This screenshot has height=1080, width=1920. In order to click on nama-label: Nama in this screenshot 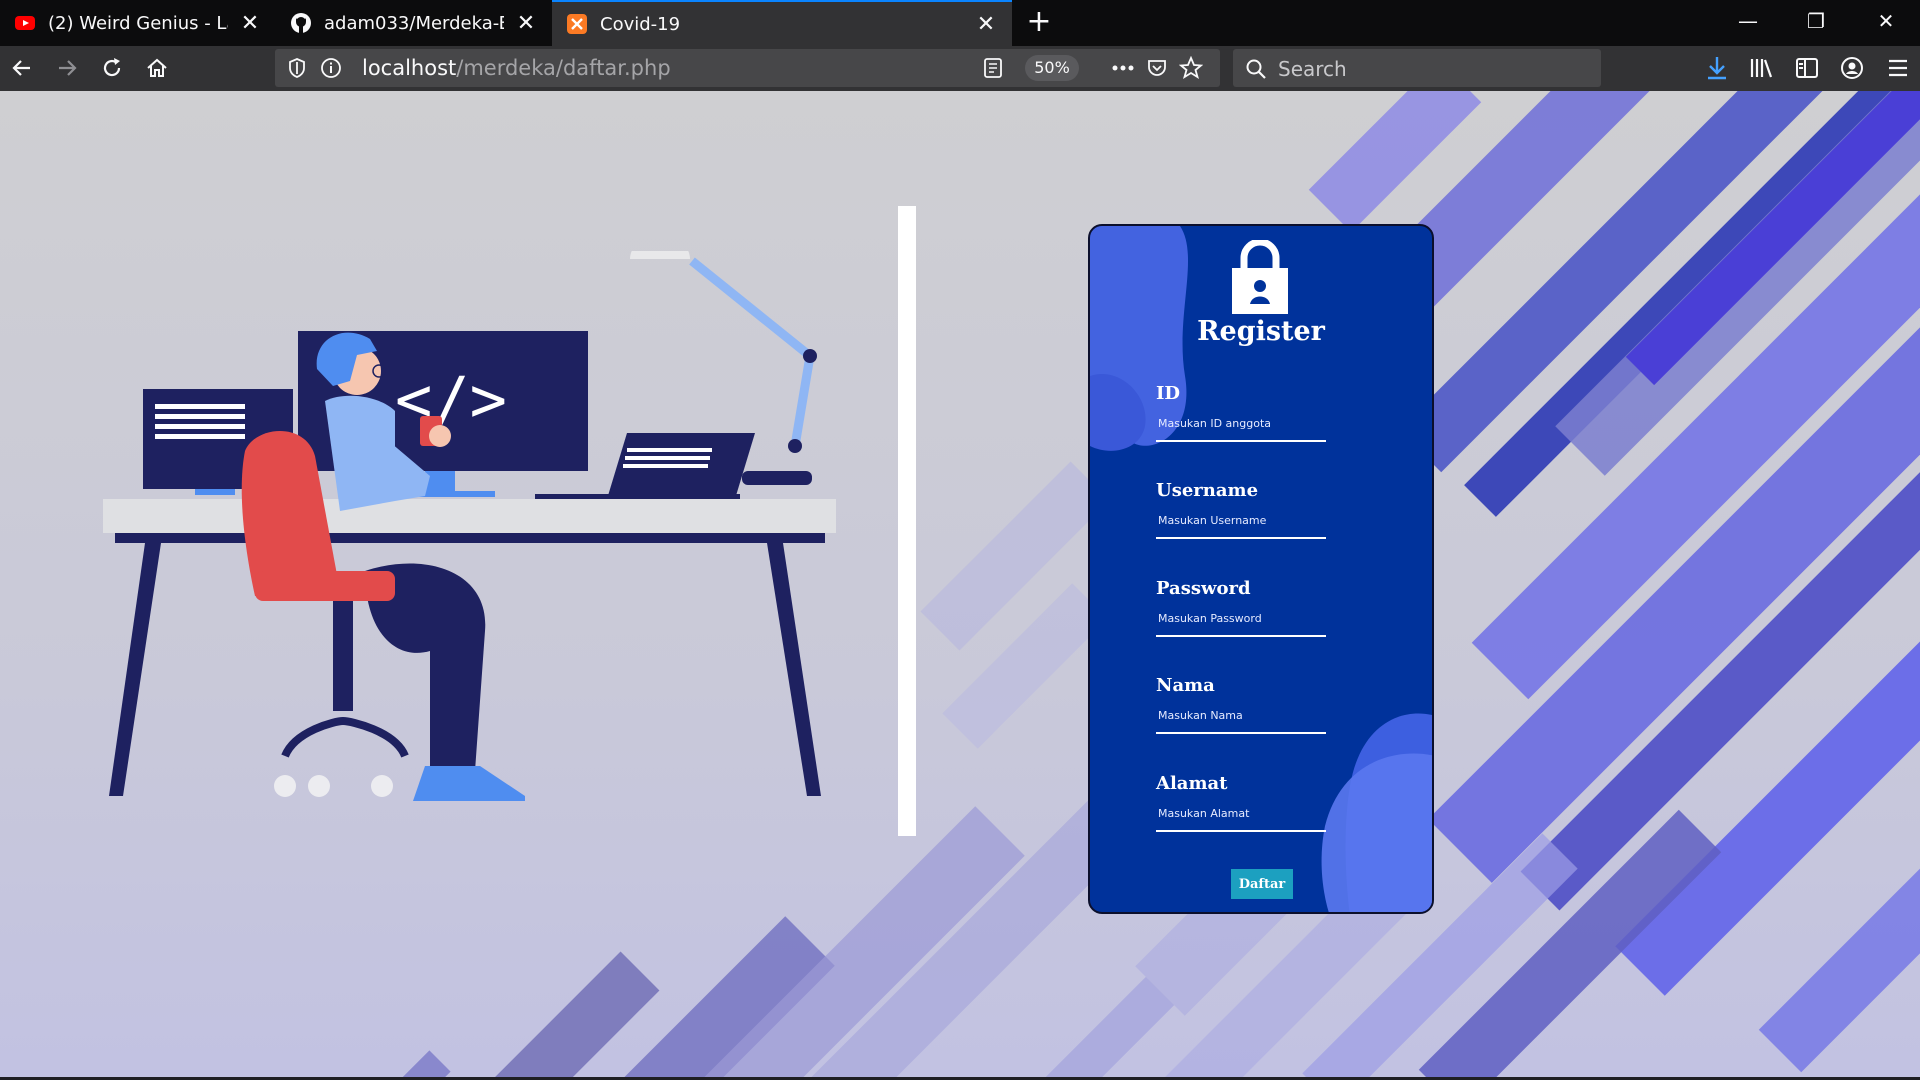, I will do `click(1185, 685)`.